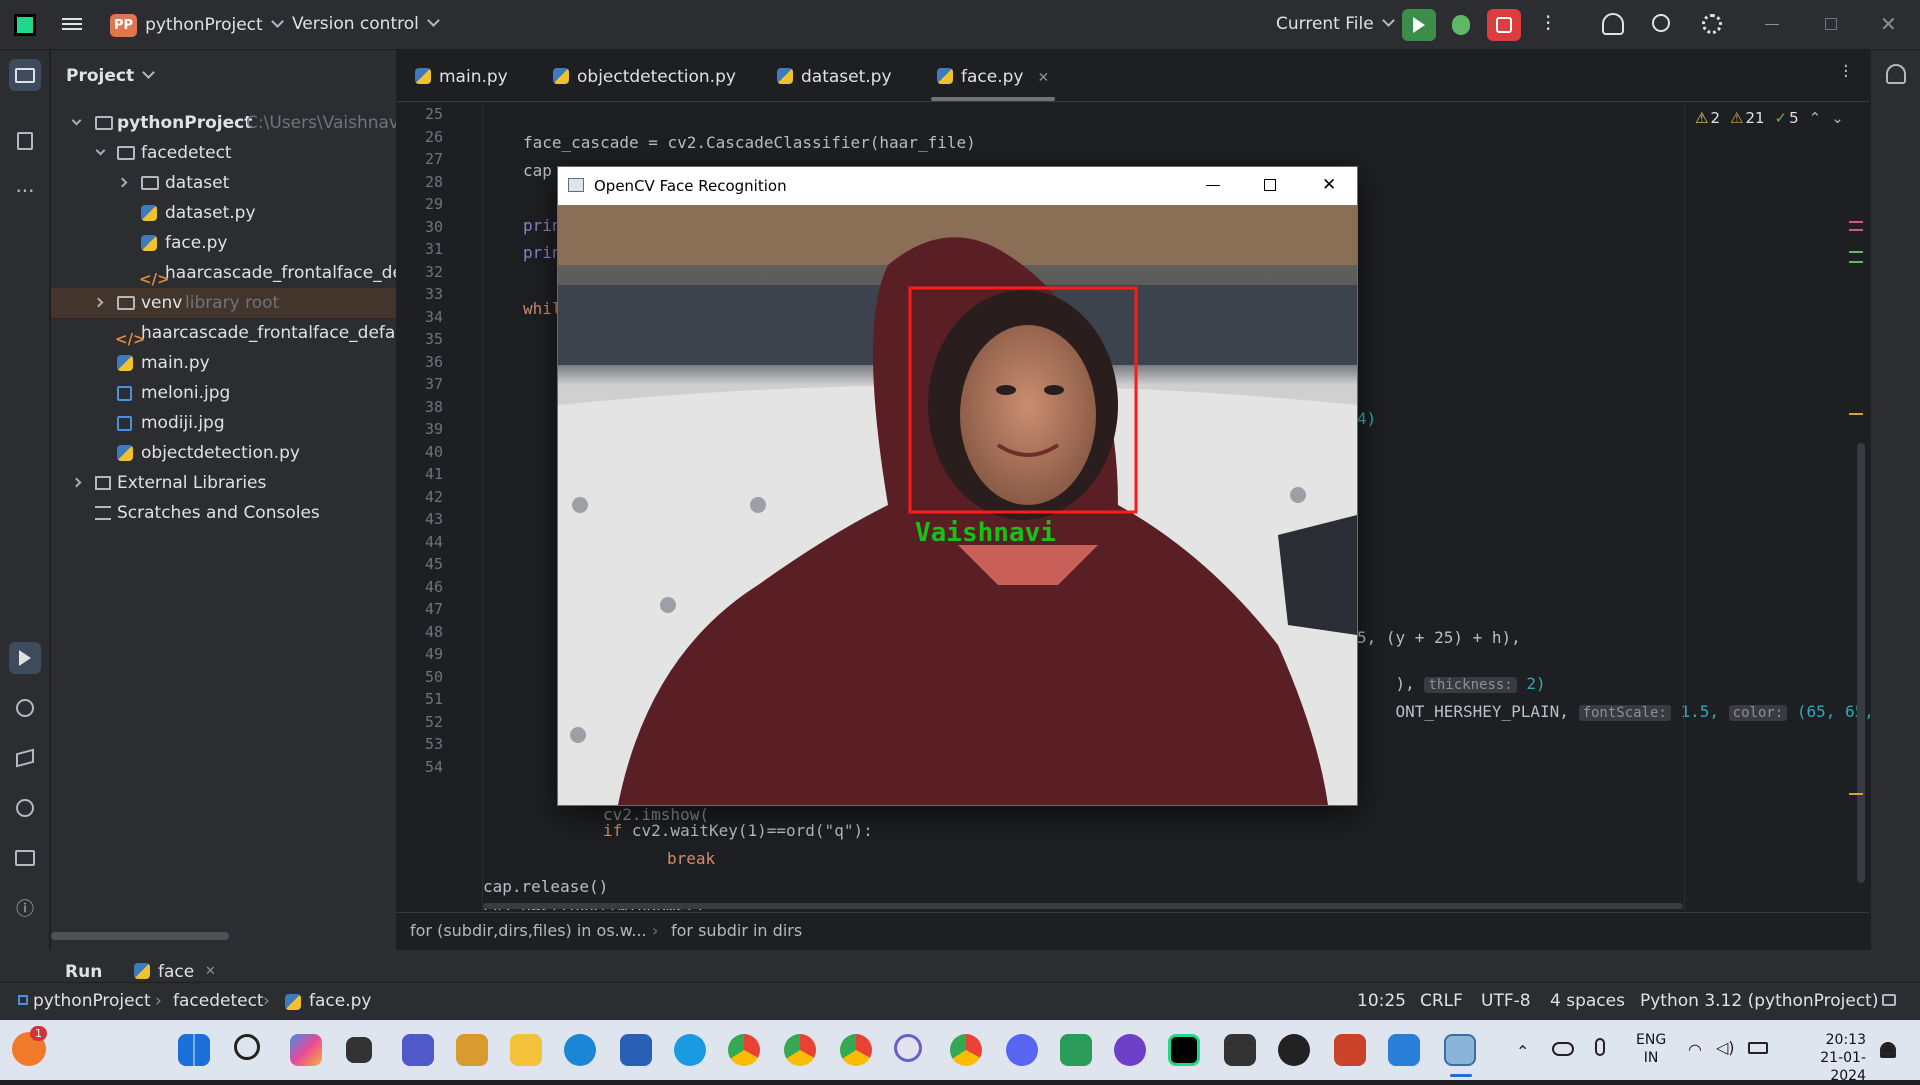  Describe the element at coordinates (1460, 1050) in the screenshot. I see `opencv-taskbar-icon` at that location.